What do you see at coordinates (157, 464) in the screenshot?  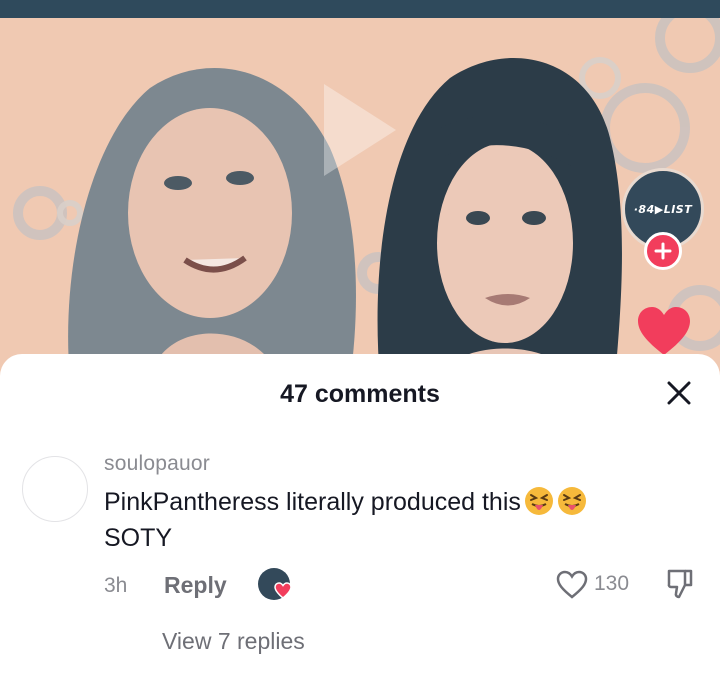 I see `comment-username: soulopauor` at bounding box center [157, 464].